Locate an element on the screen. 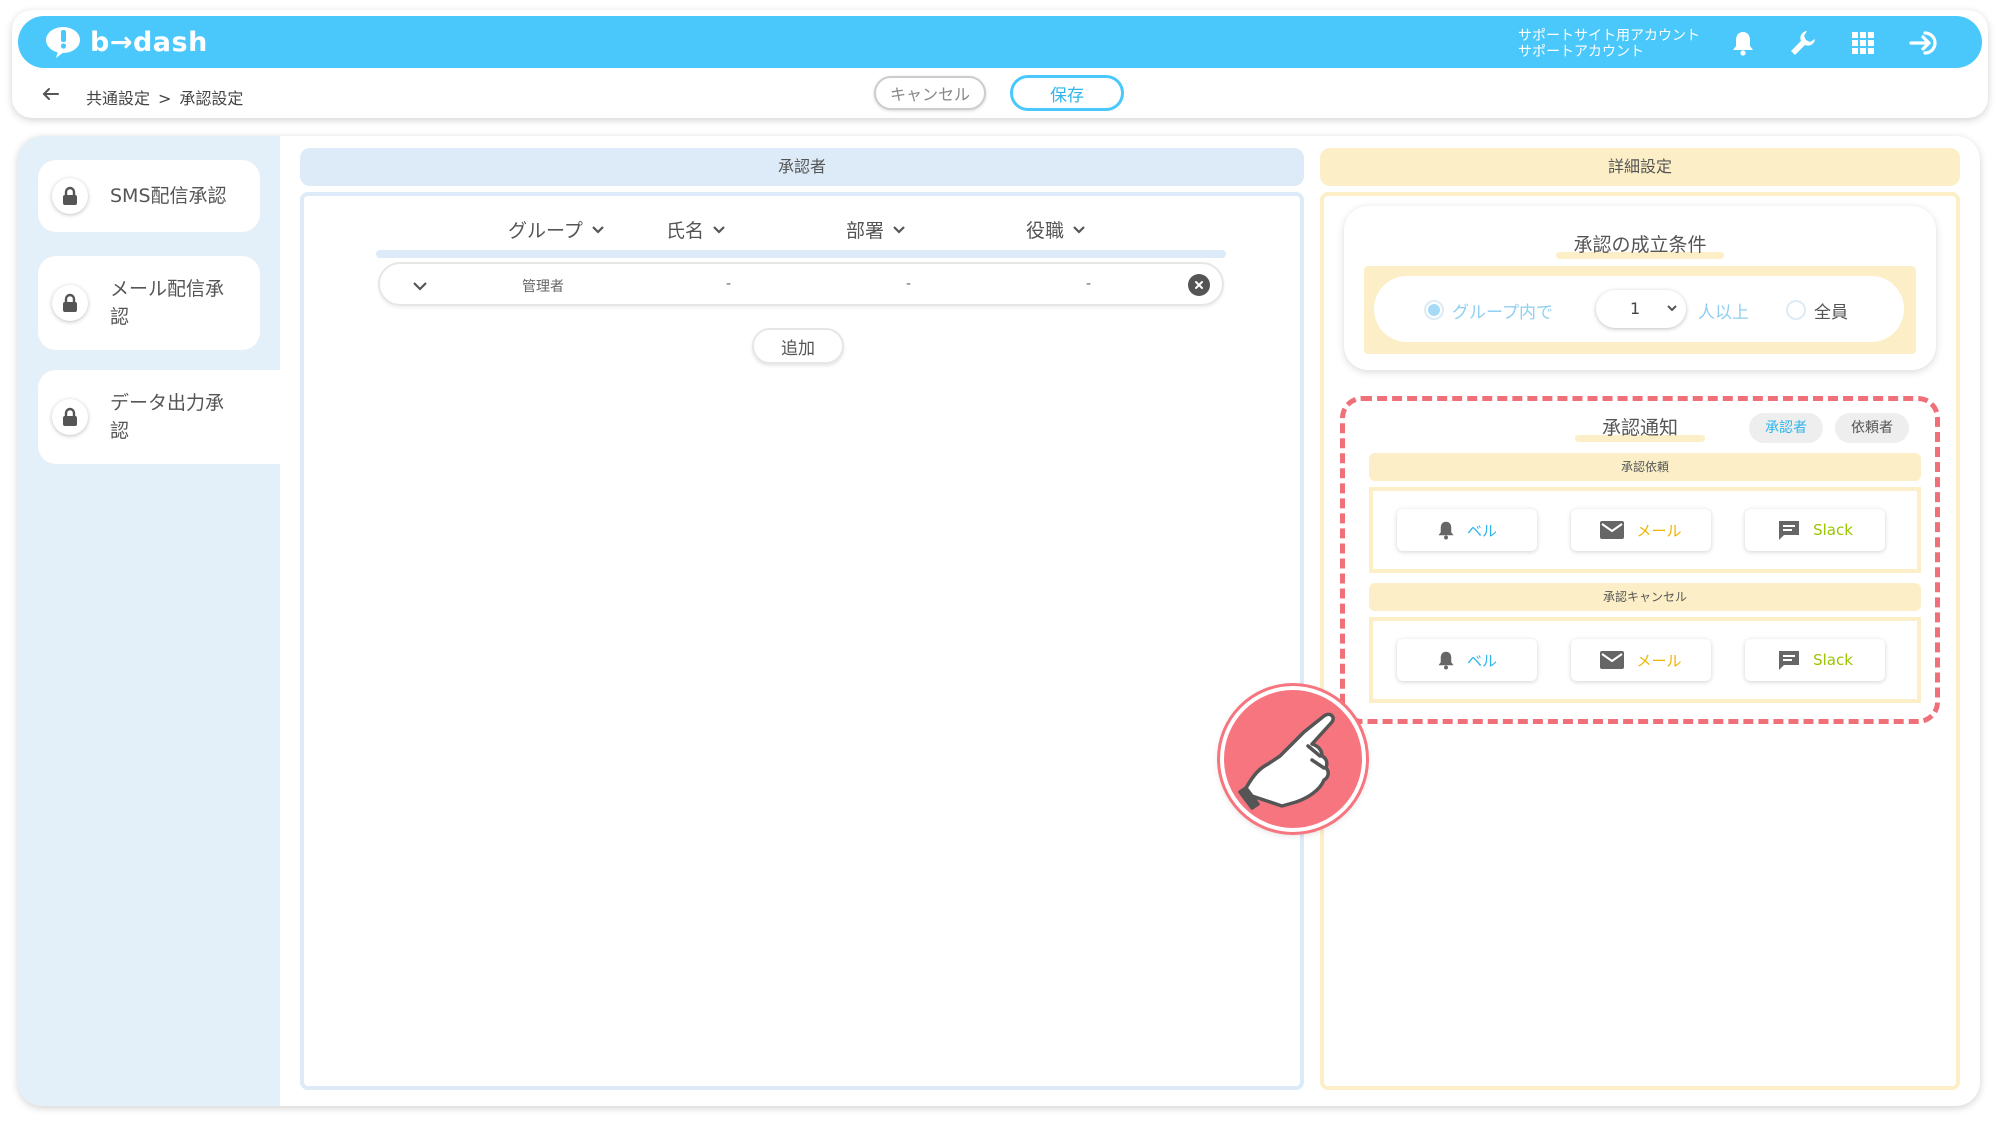 Image resolution: width=2000 pixels, height=1125 pixels. sidebar-item-sms-approval: SMS配信承認 is located at coordinates (149, 196).